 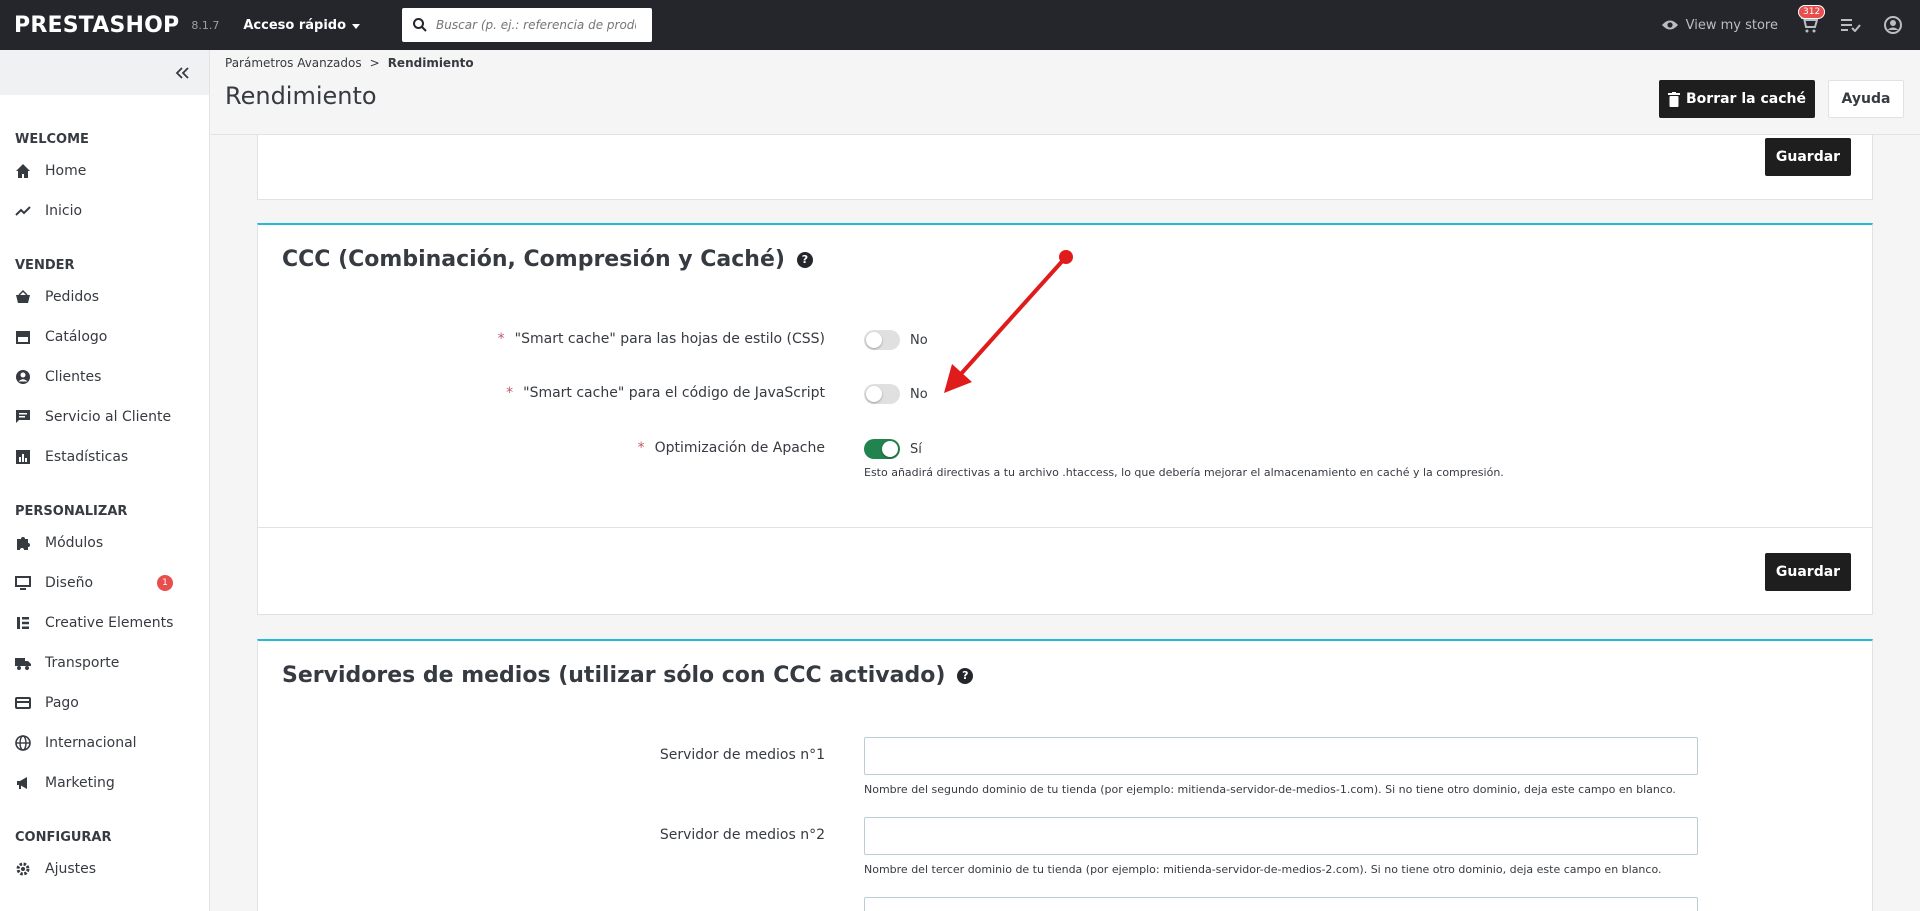 I want to click on trash-icon, so click(x=1674, y=99).